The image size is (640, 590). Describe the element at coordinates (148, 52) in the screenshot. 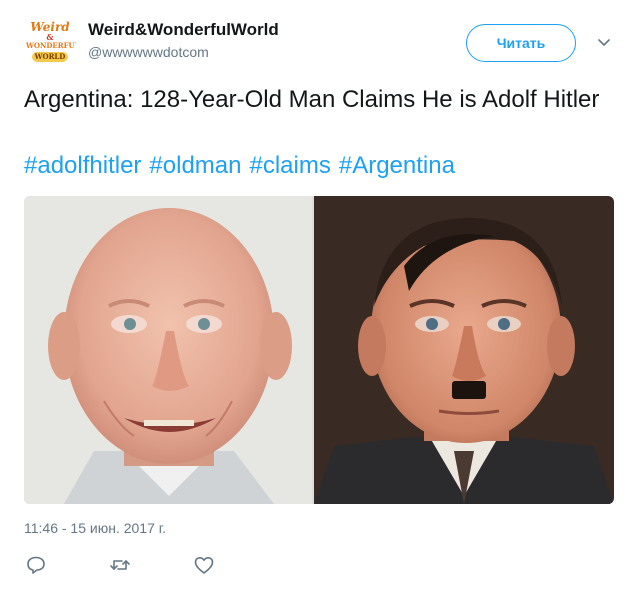

I see `user-handle: @wwwwwwdotcom` at that location.